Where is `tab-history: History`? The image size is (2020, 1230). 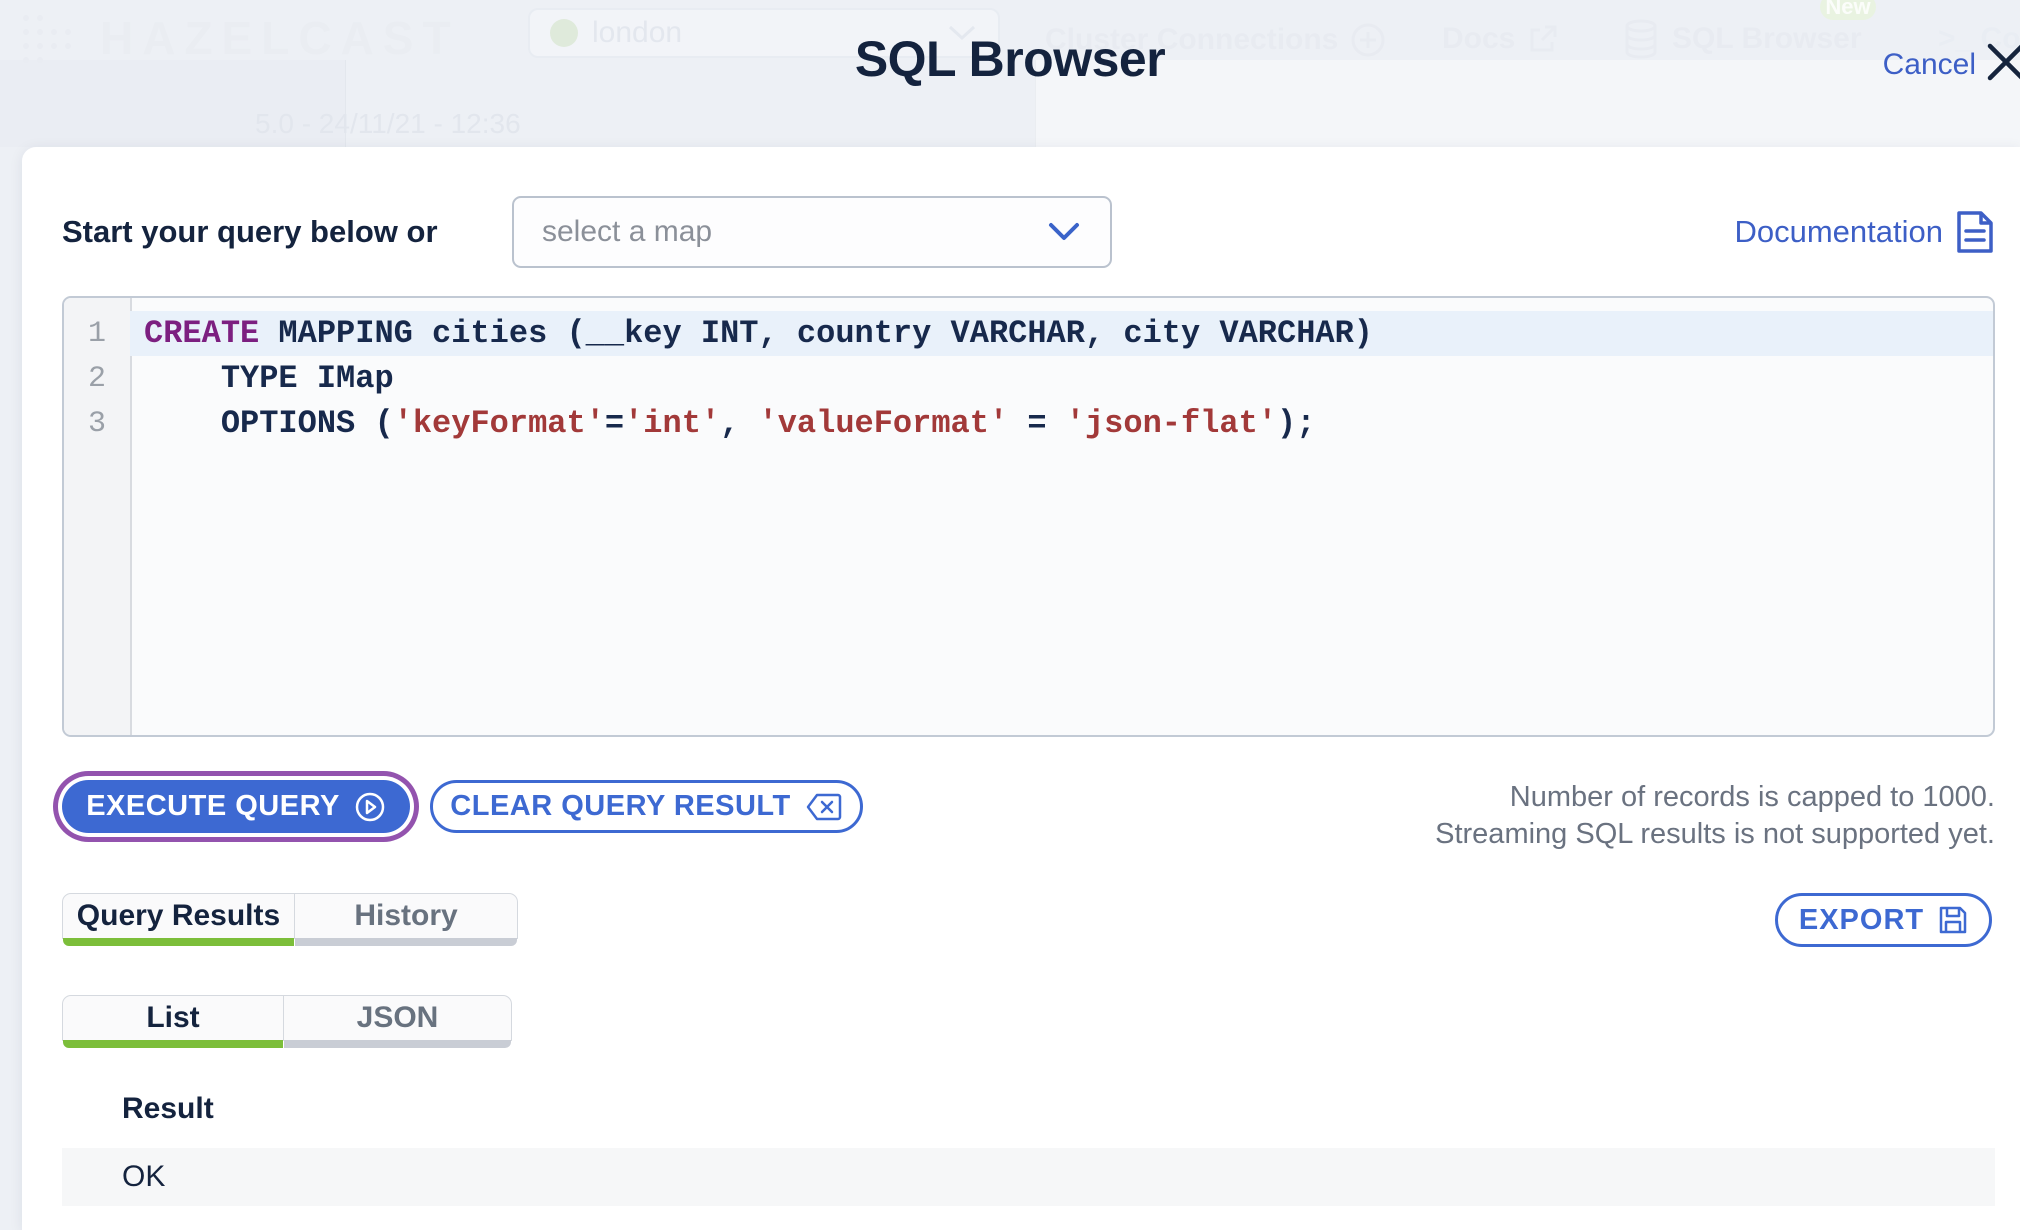
tab-history: History is located at coordinates (406, 919).